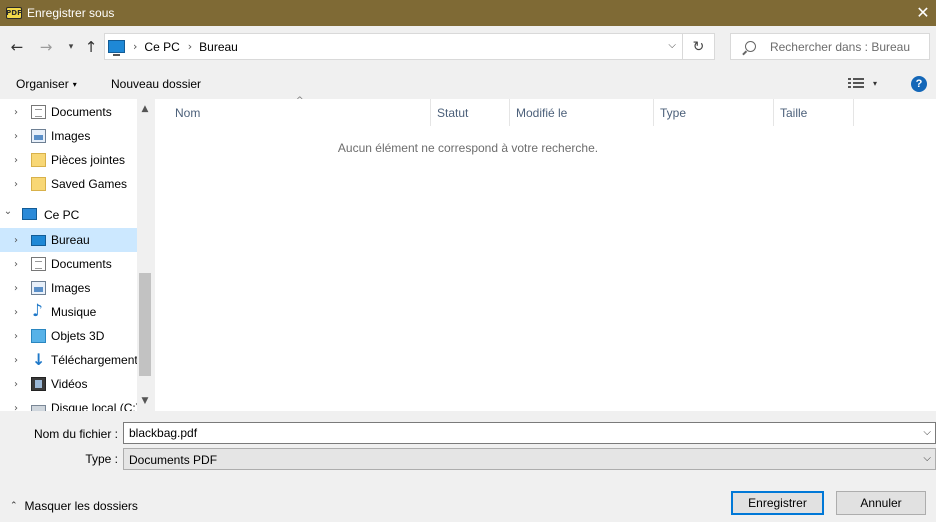  What do you see at coordinates (672, 45) in the screenshot?
I see `address-dropdown-icon: ⌵` at bounding box center [672, 45].